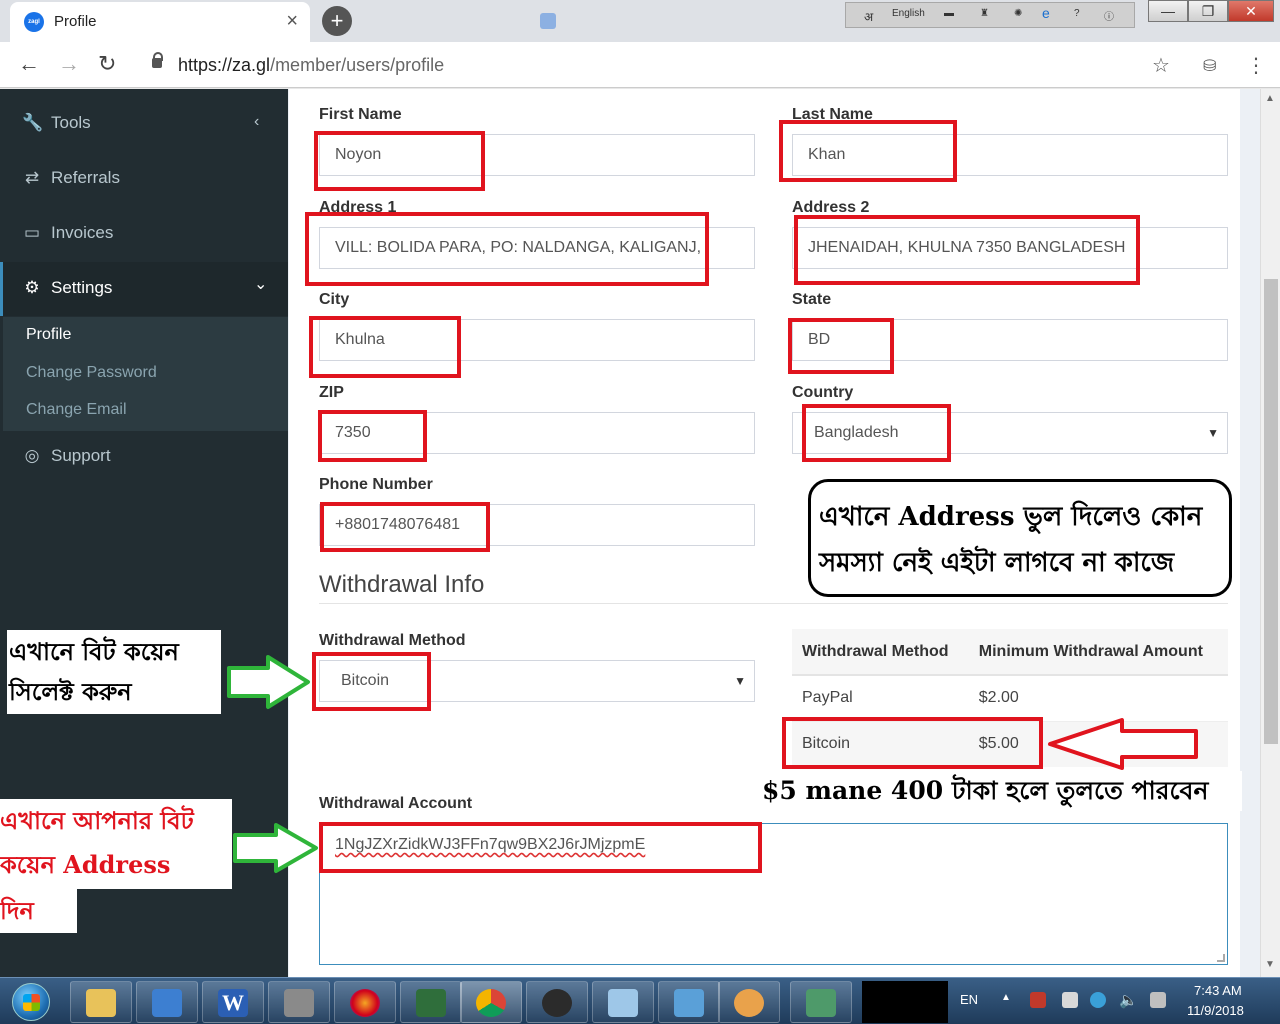 The height and width of the screenshot is (1024, 1280). Describe the element at coordinates (402, 584) in the screenshot. I see `withdrawal-info-title: Withdrawal Info` at that location.